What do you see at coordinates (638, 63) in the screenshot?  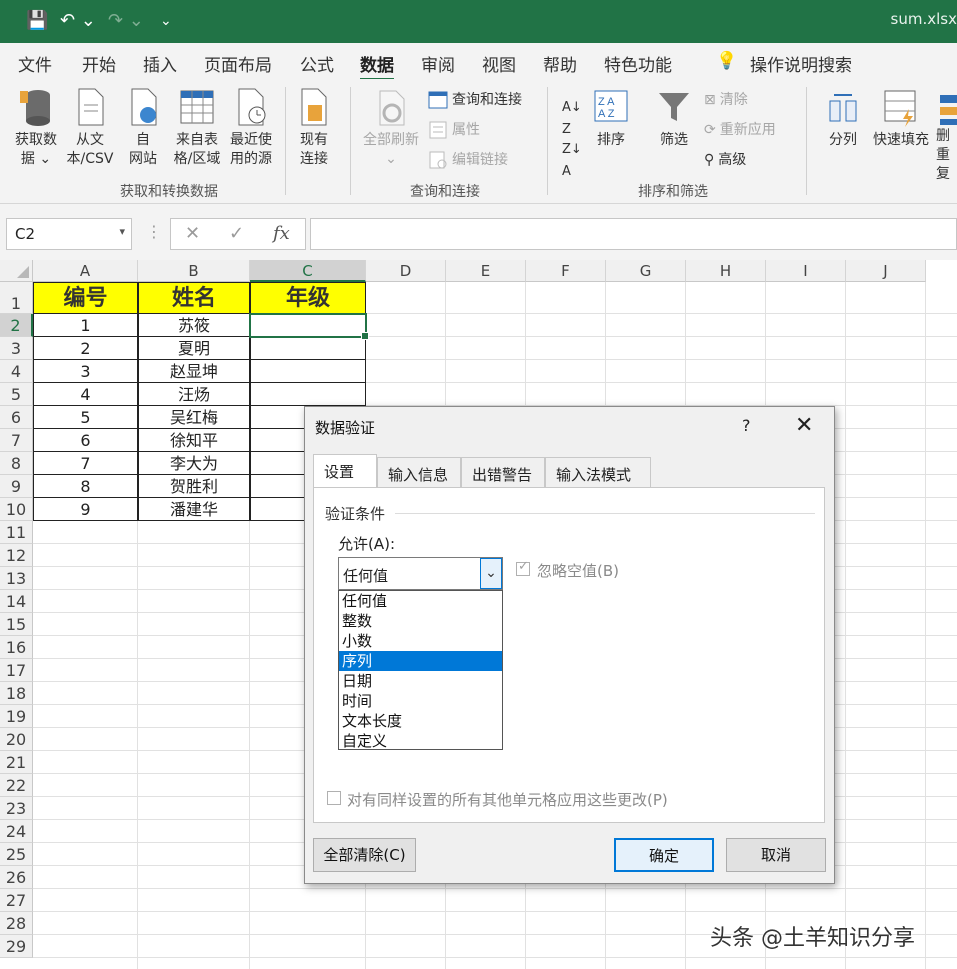 I see `tab-special: 特色功能` at bounding box center [638, 63].